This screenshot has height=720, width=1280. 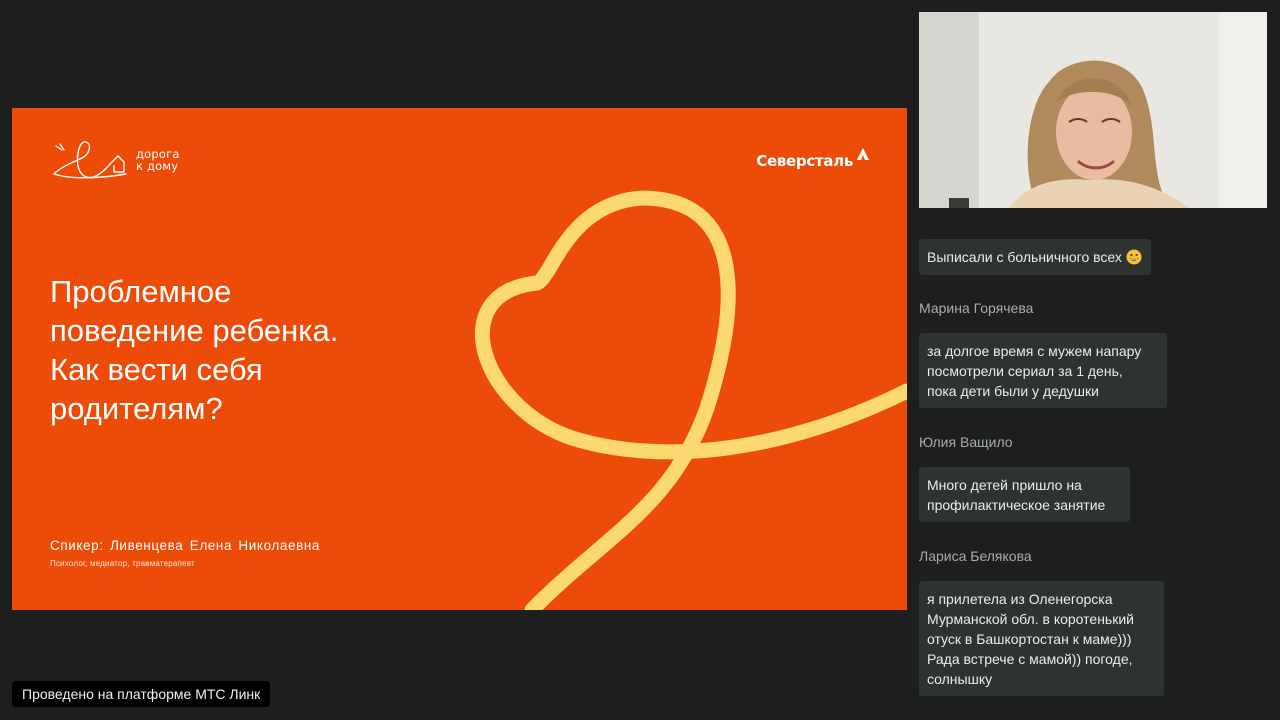 I want to click on slide-title-line: поведение ребенка., so click(x=194, y=330).